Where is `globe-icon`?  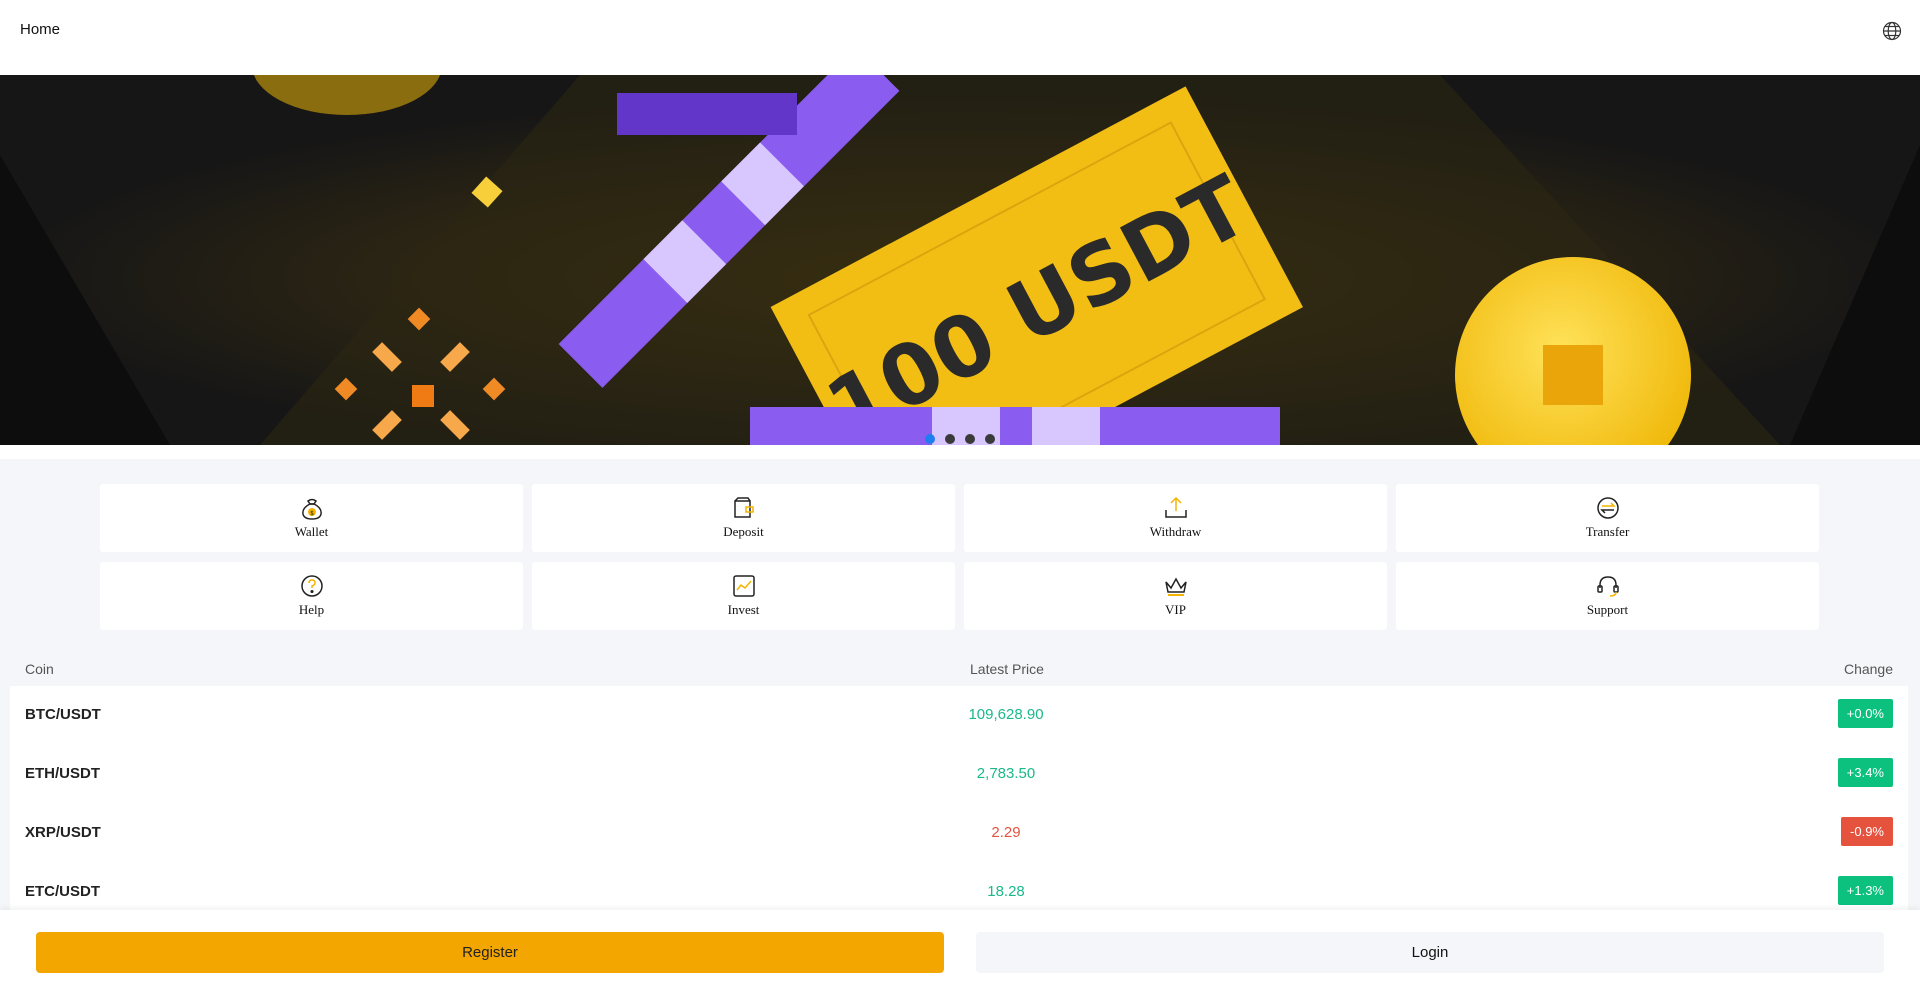
globe-icon is located at coordinates (1892, 31).